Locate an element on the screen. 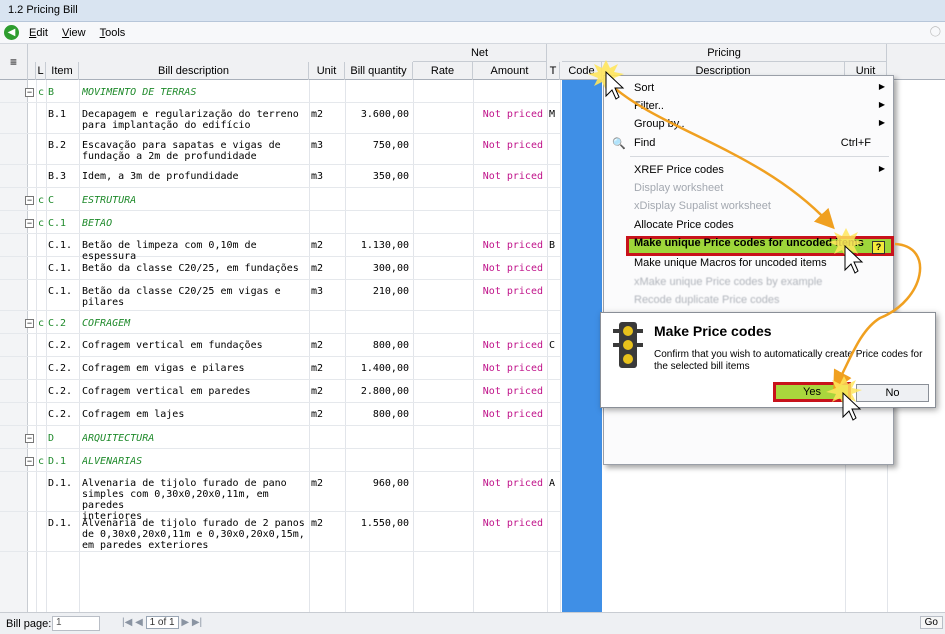  next-page-icon: ▶ is located at coordinates (185, 622).